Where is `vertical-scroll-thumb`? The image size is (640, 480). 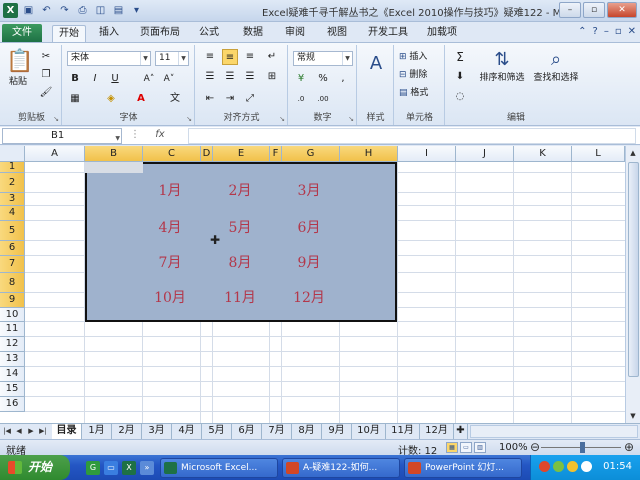 vertical-scroll-thumb is located at coordinates (633, 269).